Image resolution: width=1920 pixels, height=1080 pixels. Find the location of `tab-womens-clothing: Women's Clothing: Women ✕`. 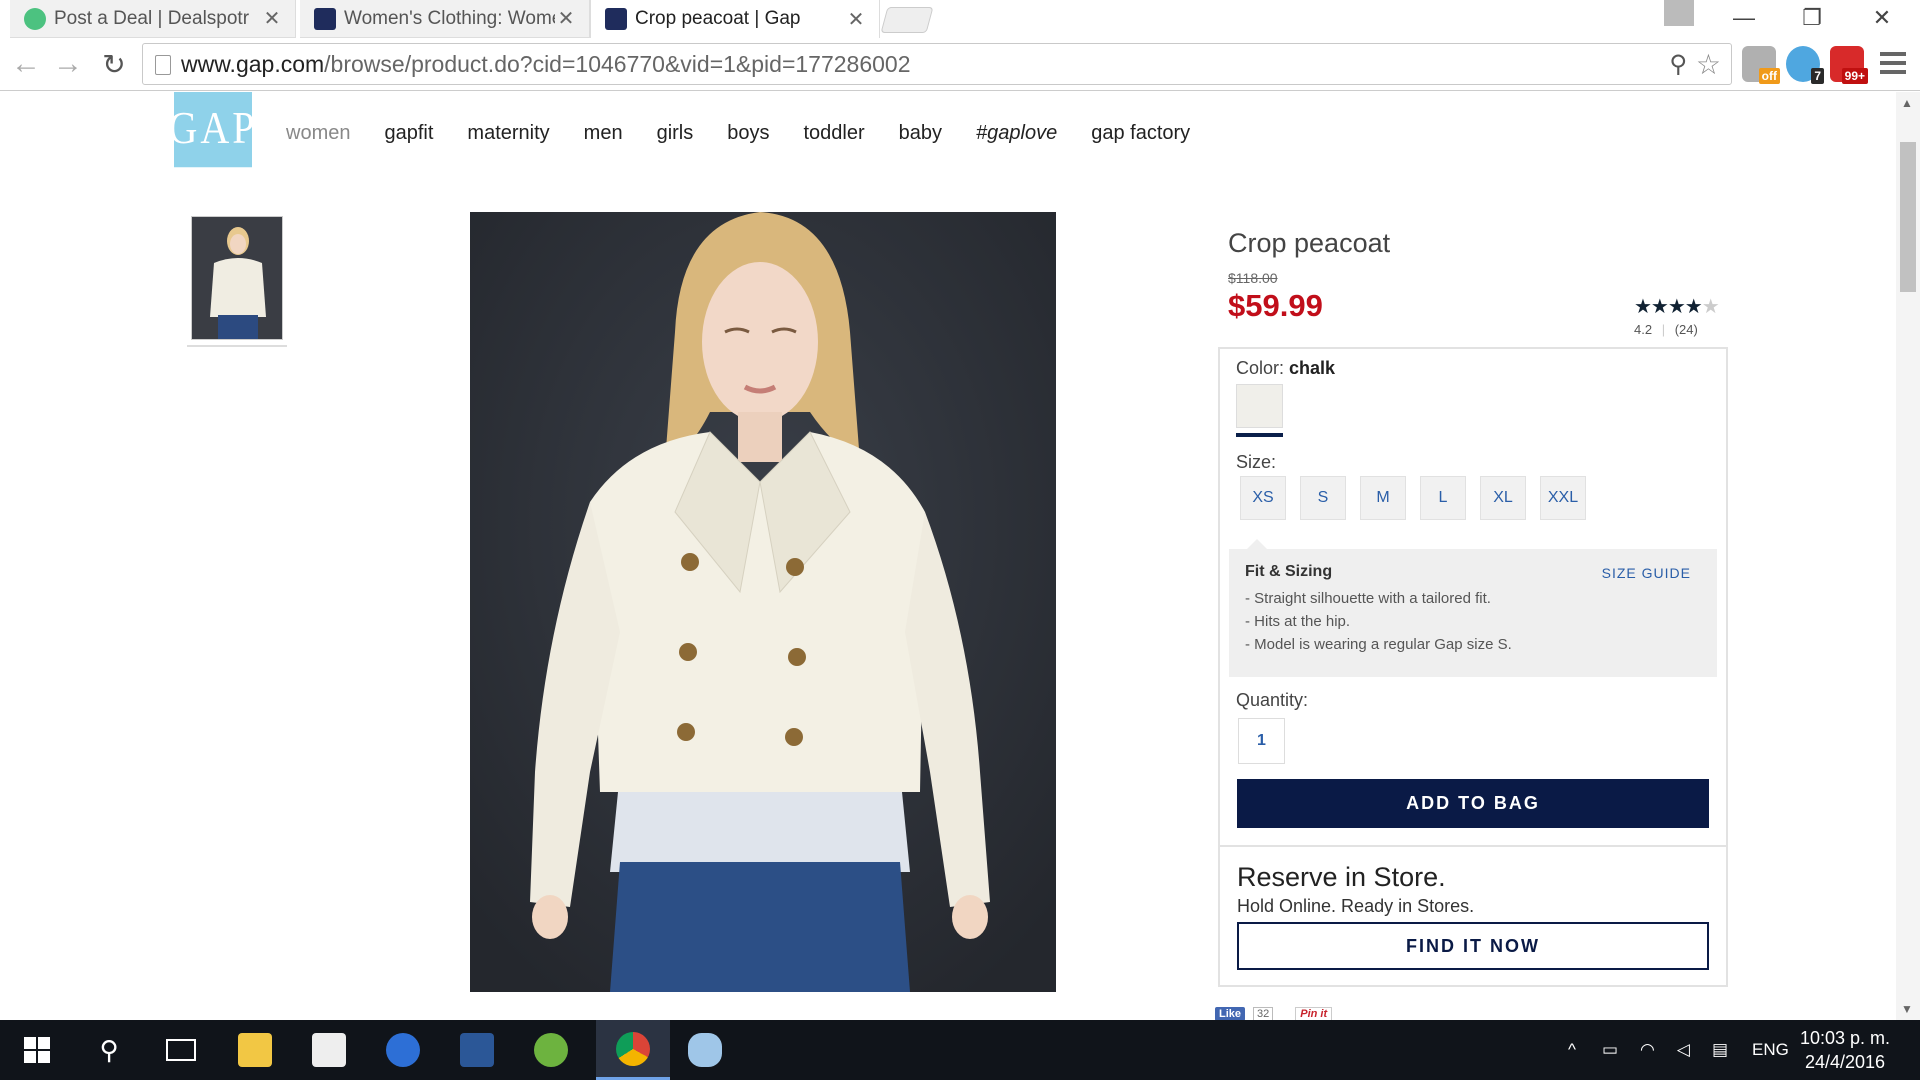

tab-womens-clothing: Women's Clothing: Women ✕ is located at coordinates (445, 19).